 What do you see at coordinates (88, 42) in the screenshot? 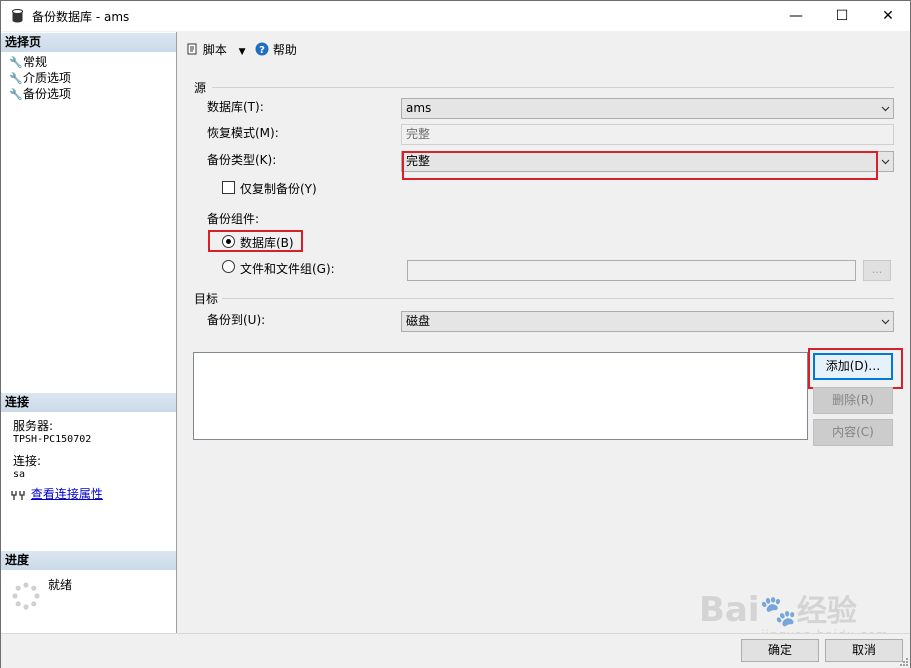
I see `select-page-header: 选择页` at bounding box center [88, 42].